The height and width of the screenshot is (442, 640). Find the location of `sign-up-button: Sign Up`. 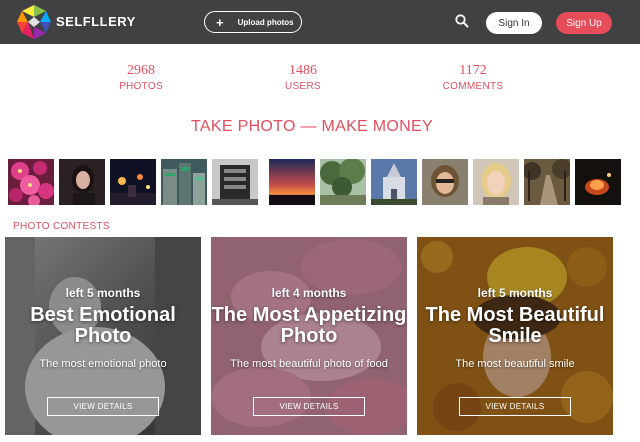

sign-up-button: Sign Up is located at coordinates (584, 23).